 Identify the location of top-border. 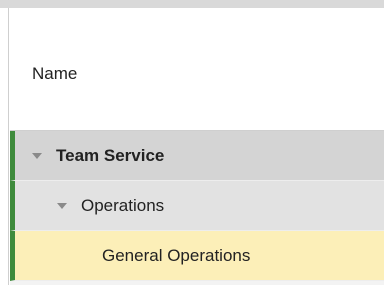
(192, 4).